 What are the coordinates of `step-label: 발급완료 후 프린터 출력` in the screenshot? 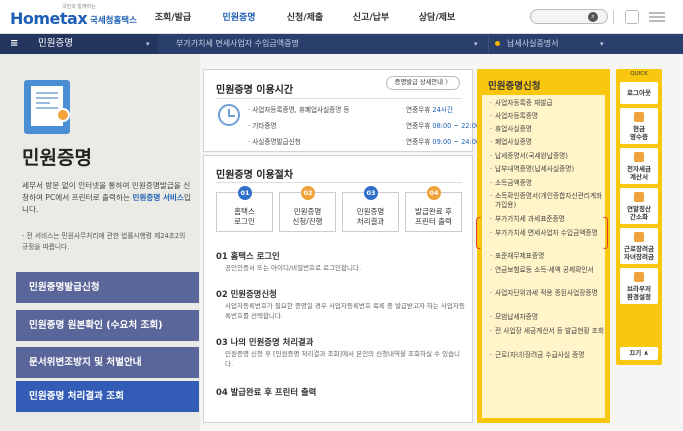 It's located at (433, 216).